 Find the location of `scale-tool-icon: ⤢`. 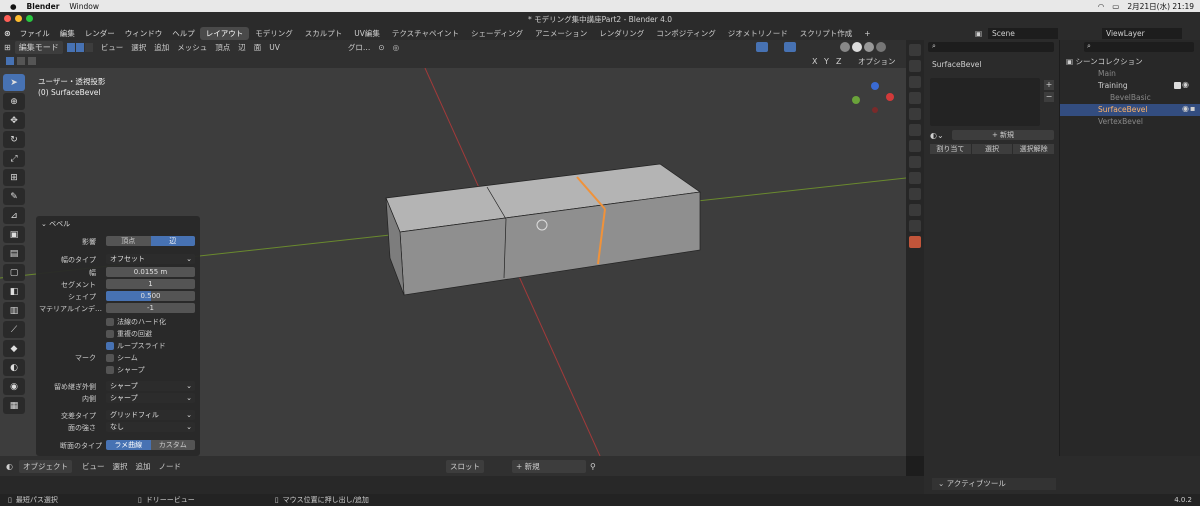

scale-tool-icon: ⤢ is located at coordinates (14, 158).